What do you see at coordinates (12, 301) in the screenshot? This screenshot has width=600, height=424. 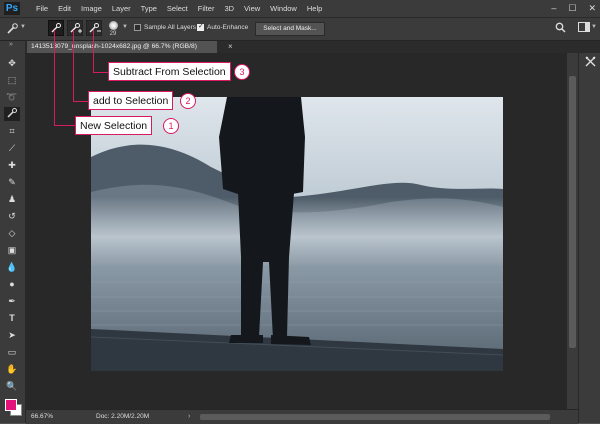 I see `pen-icon: ✒` at bounding box center [12, 301].